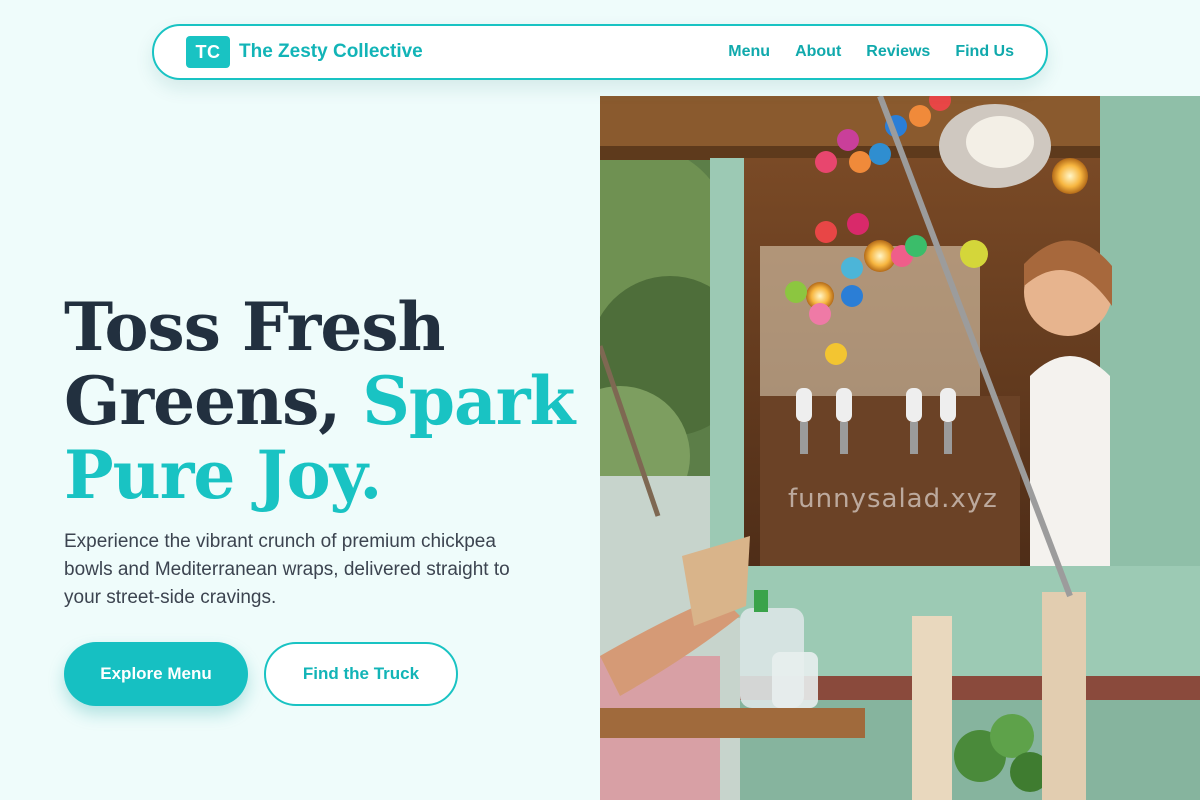  Describe the element at coordinates (984, 52) in the screenshot. I see `nav-link-find-us: Find Us` at that location.